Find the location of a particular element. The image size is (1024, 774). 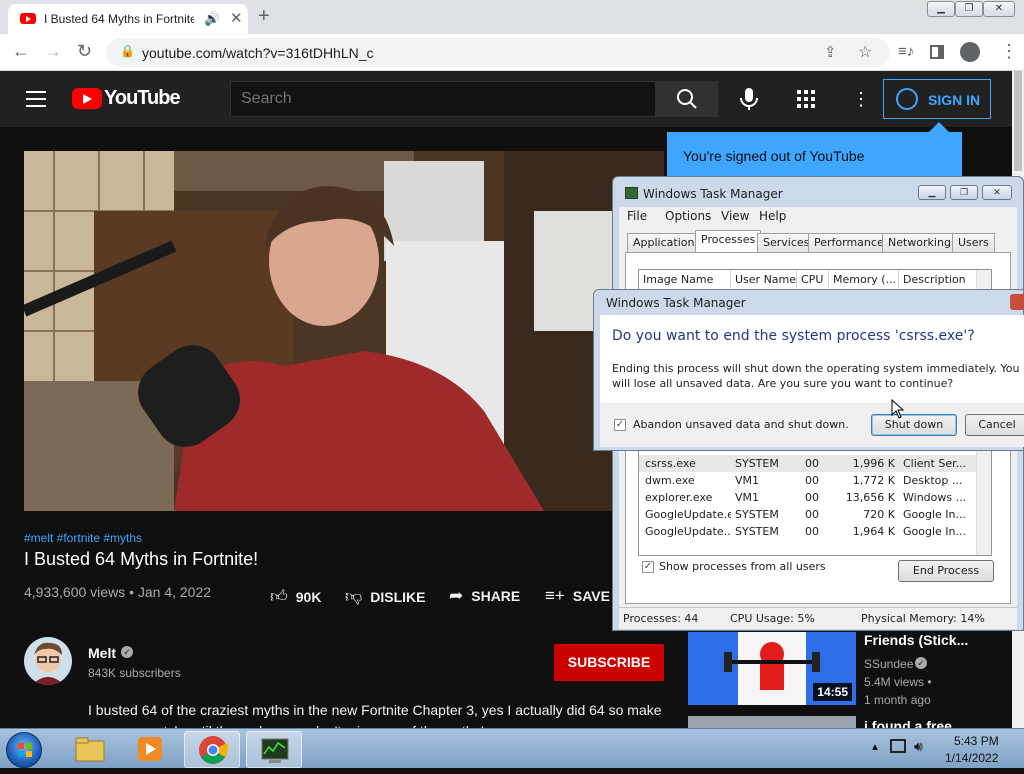

taskbar-chrome is located at coordinates (212, 749).